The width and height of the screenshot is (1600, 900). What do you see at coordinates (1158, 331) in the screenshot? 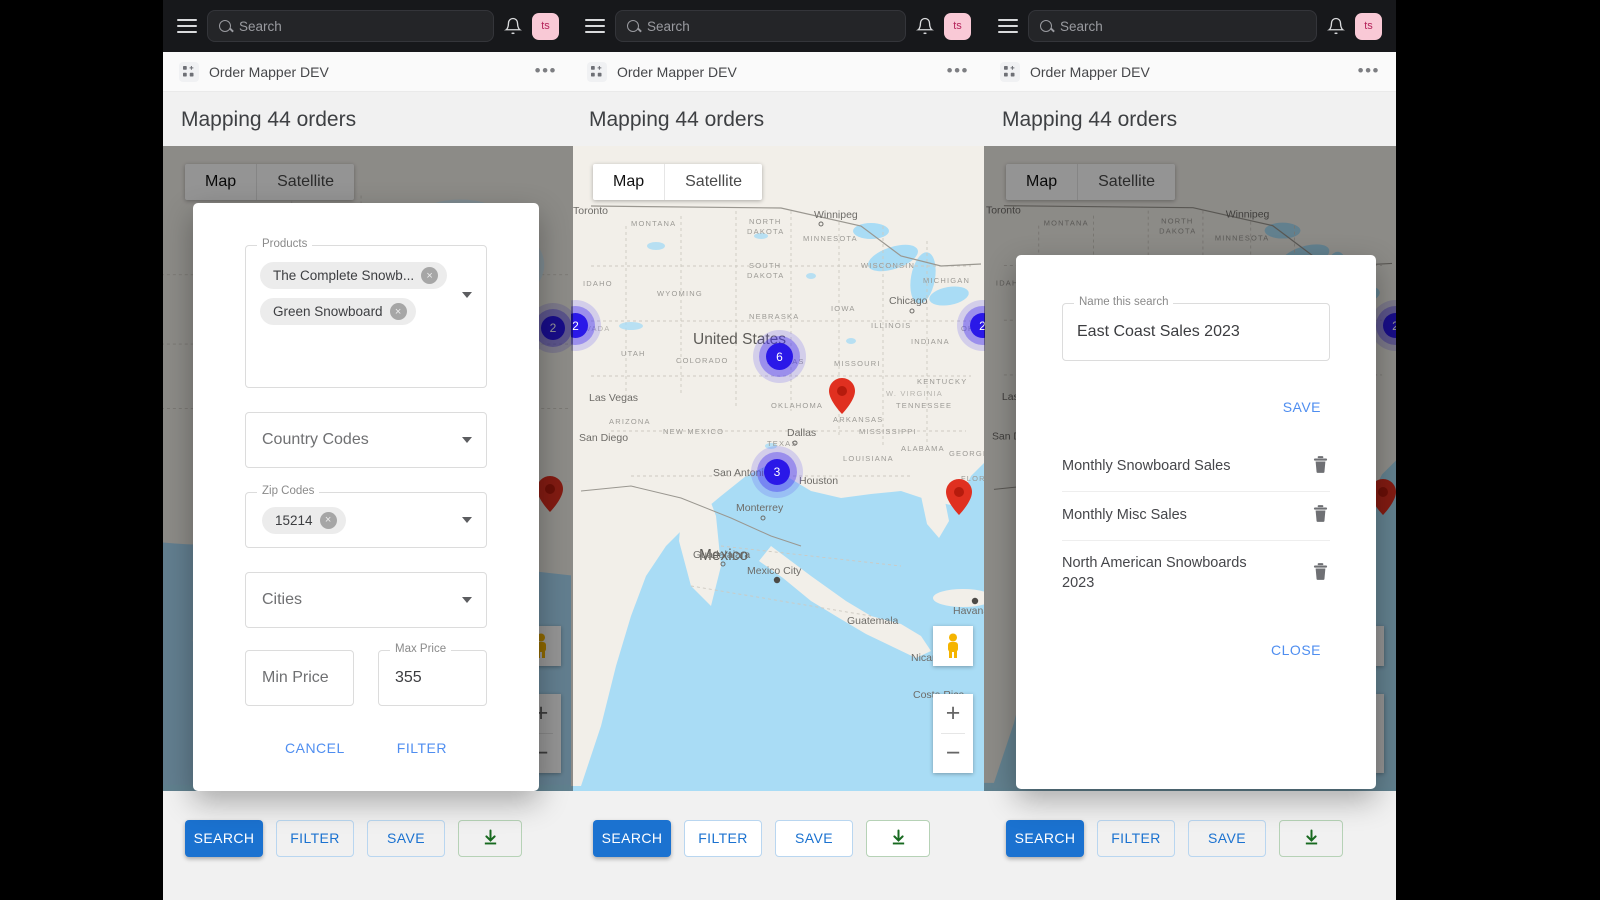
I see `search-name-value: East Coast Sales 2023` at bounding box center [1158, 331].